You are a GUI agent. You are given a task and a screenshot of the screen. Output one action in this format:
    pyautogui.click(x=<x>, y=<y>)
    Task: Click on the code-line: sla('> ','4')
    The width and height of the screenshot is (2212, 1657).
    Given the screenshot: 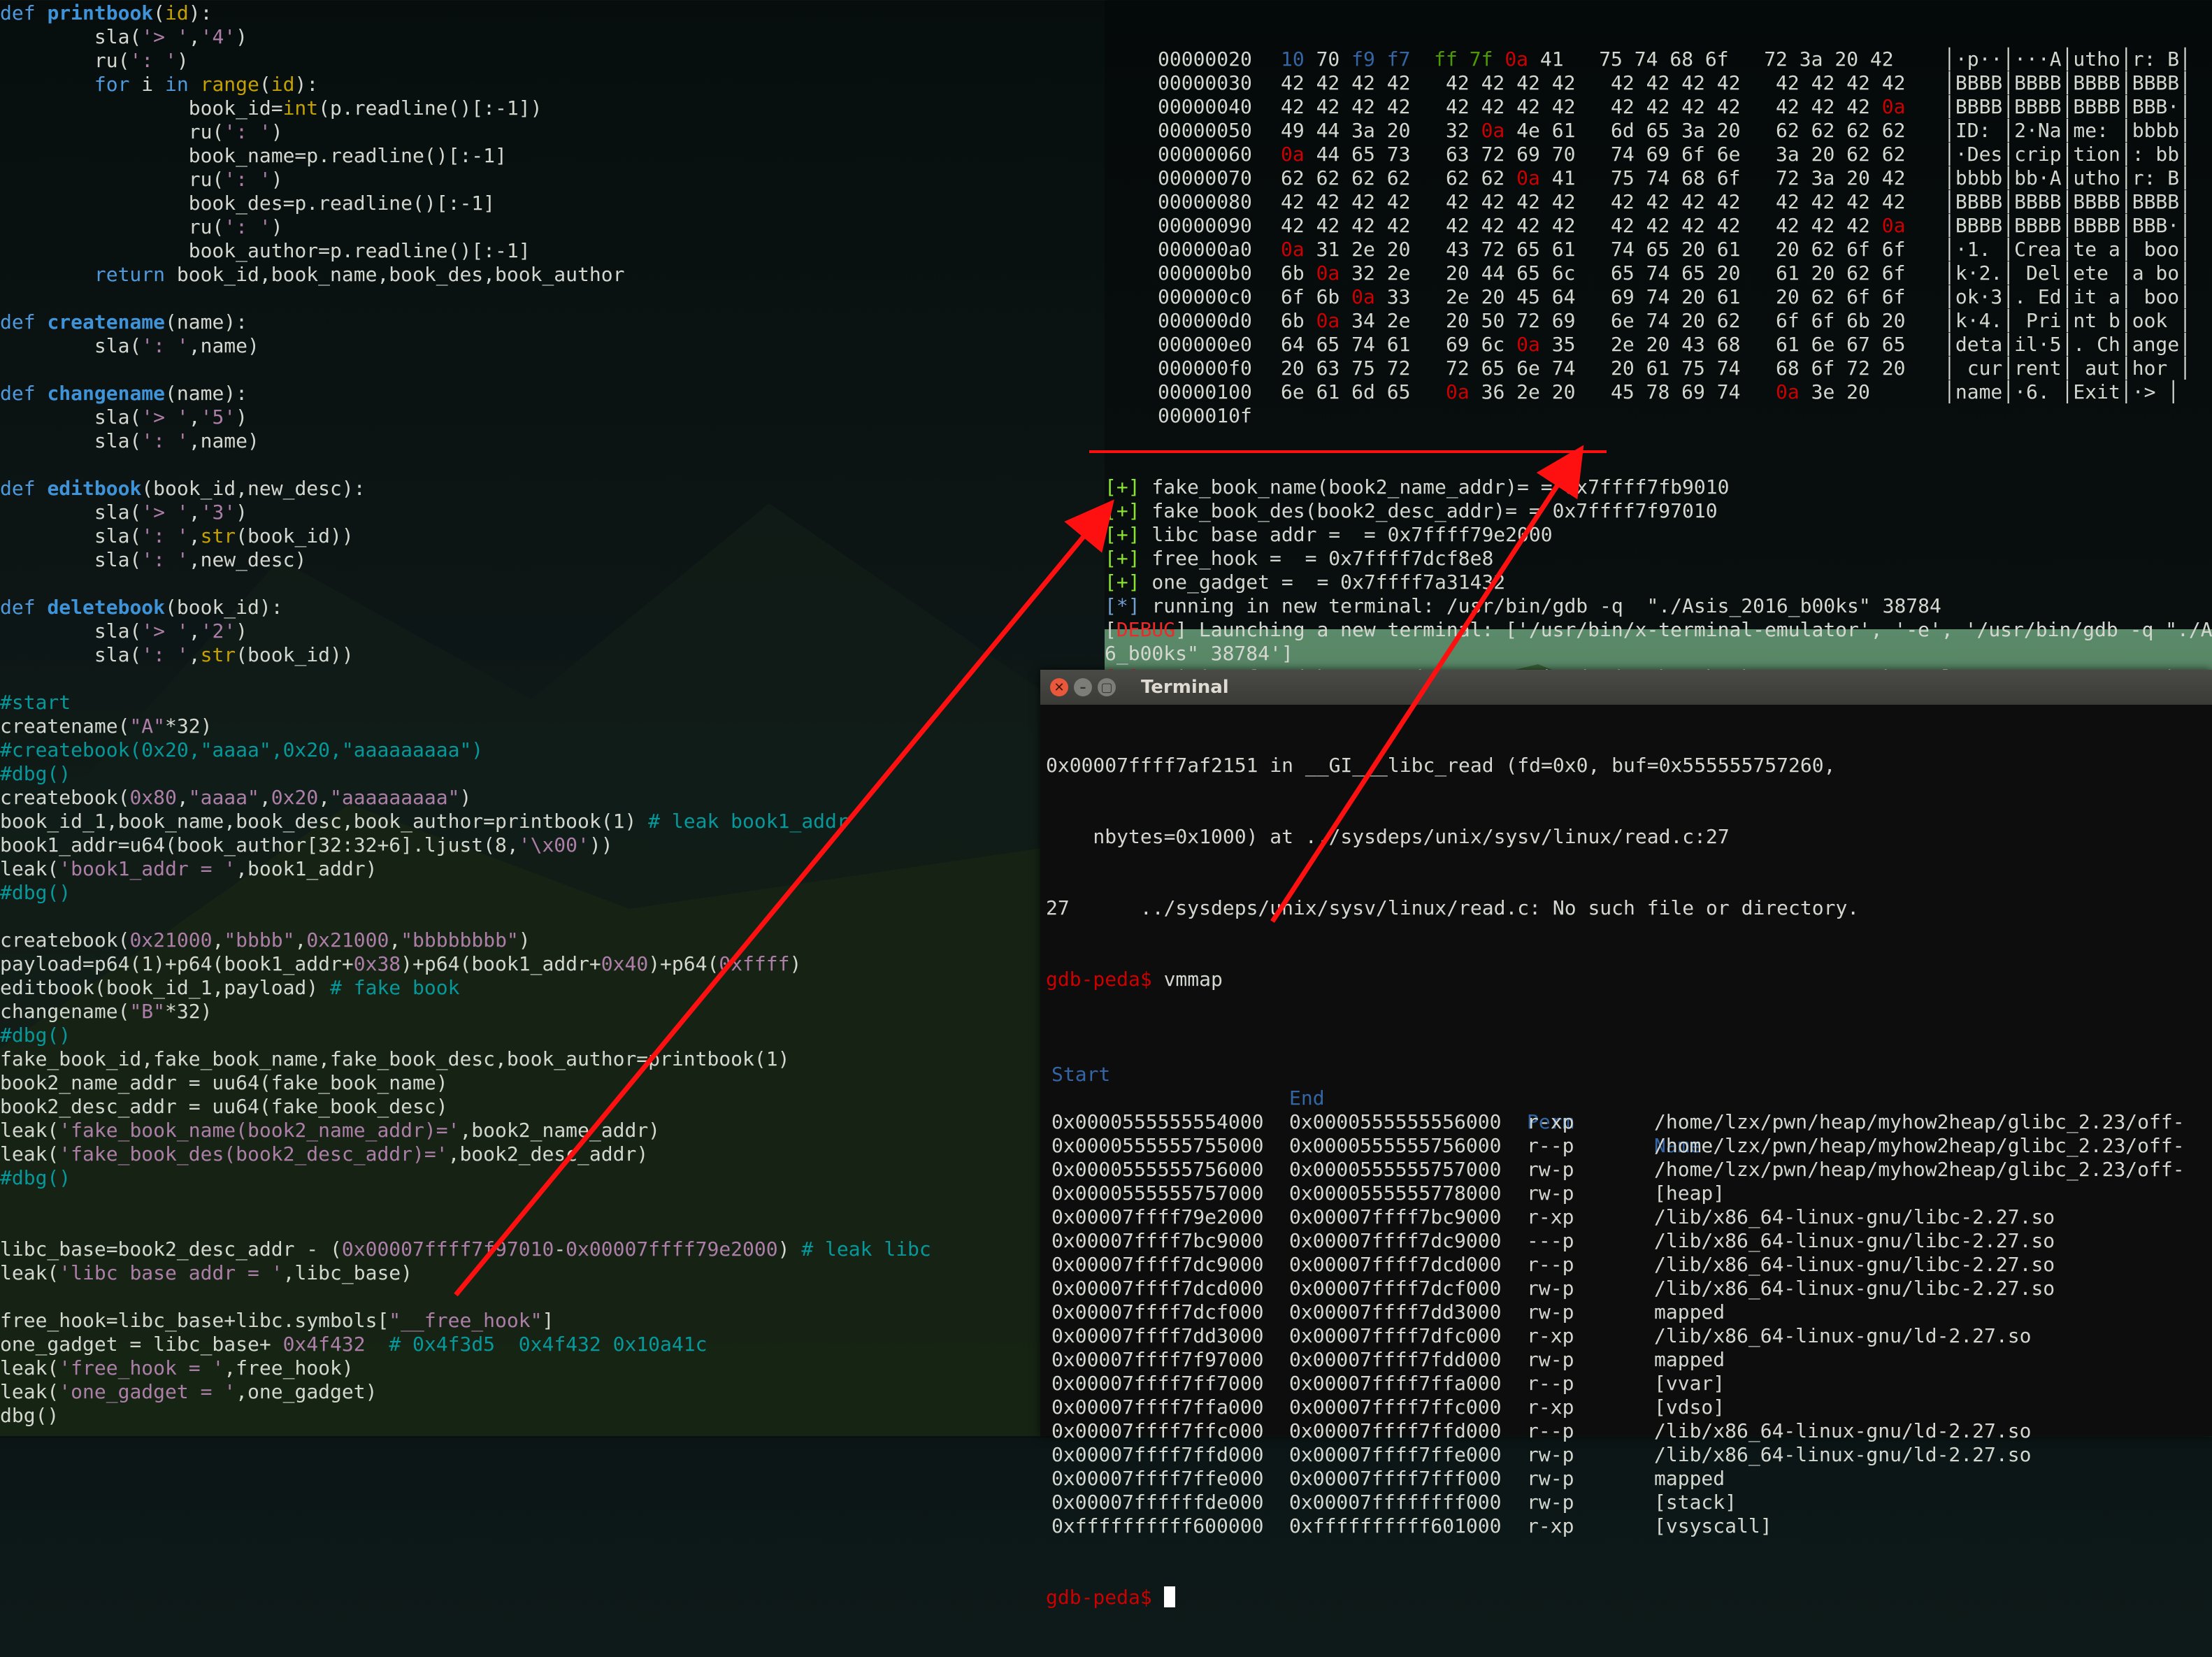 What is the action you would take?
    pyautogui.click(x=552, y=37)
    